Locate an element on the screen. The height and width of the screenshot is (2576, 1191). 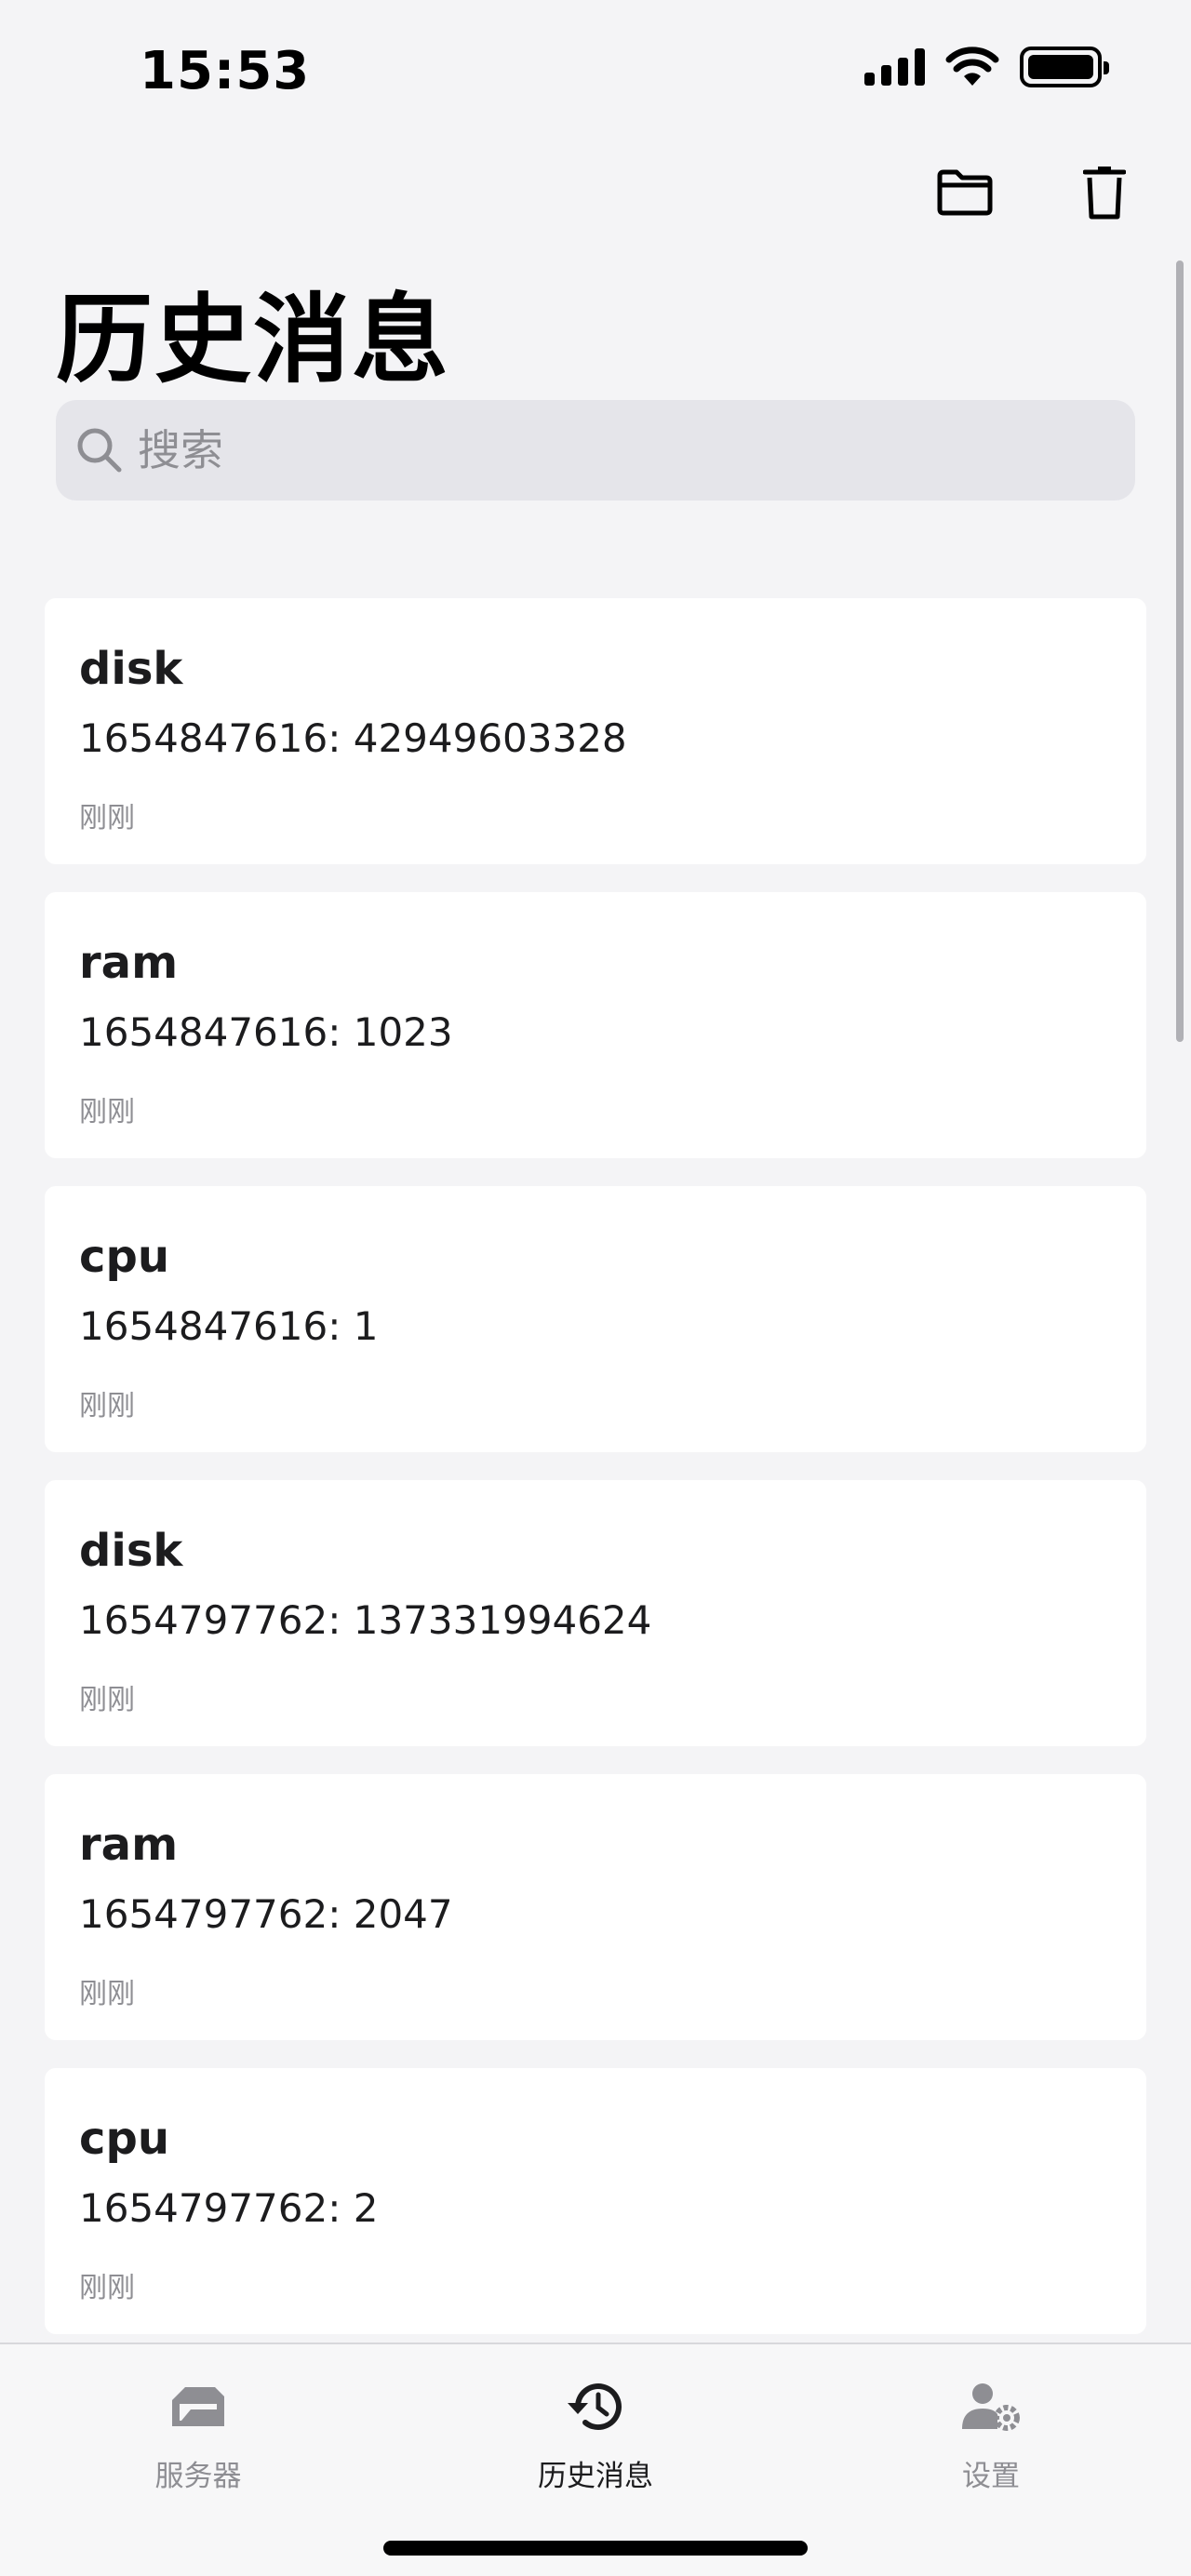
message-card: ram 1654797762: 2047 刚刚 is located at coordinates (595, 1907).